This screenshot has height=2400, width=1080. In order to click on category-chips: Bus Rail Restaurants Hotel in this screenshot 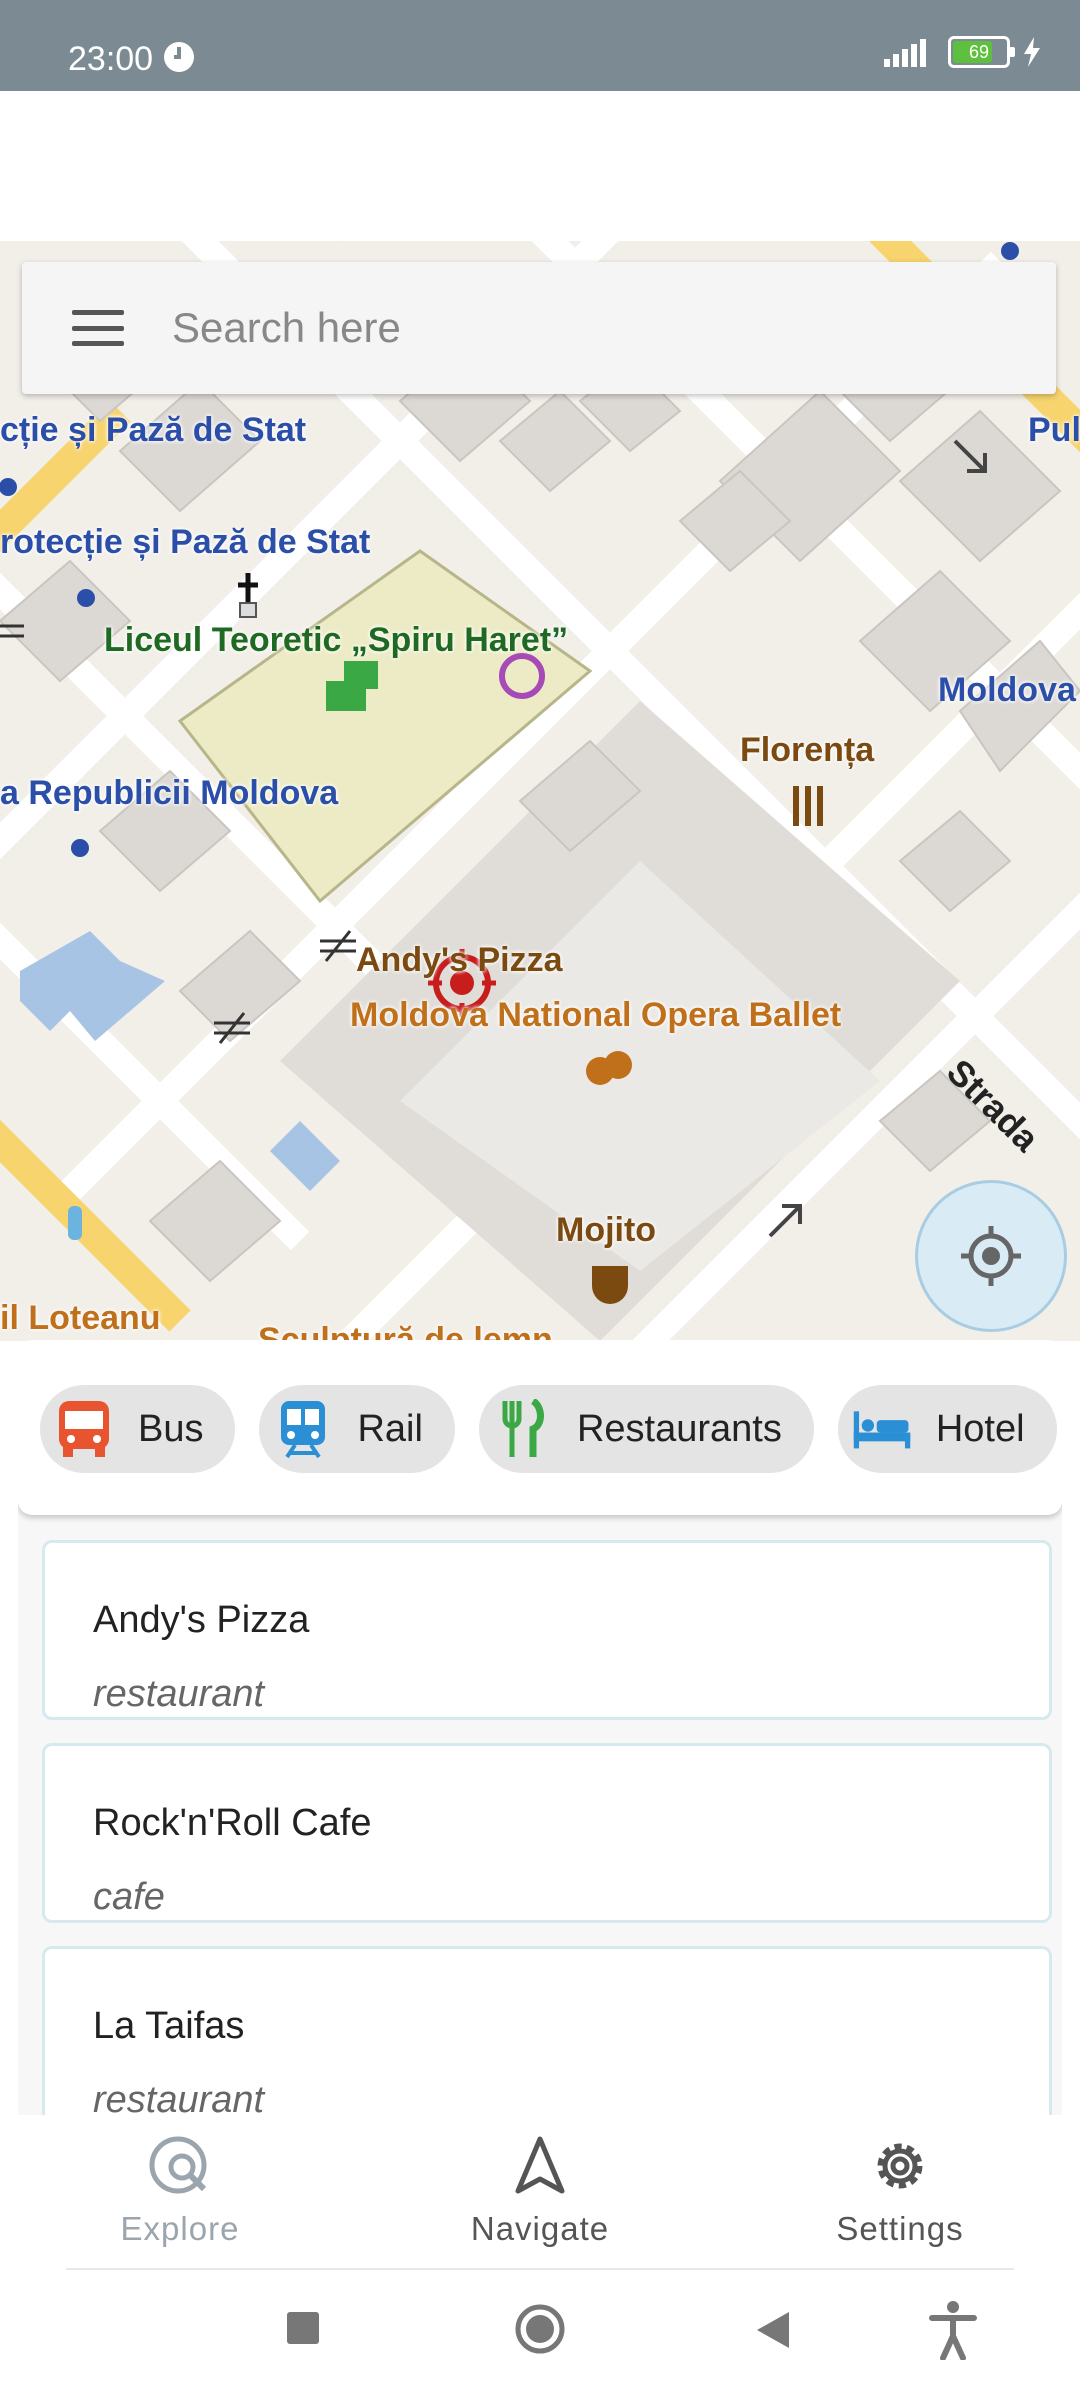, I will do `click(550, 1429)`.